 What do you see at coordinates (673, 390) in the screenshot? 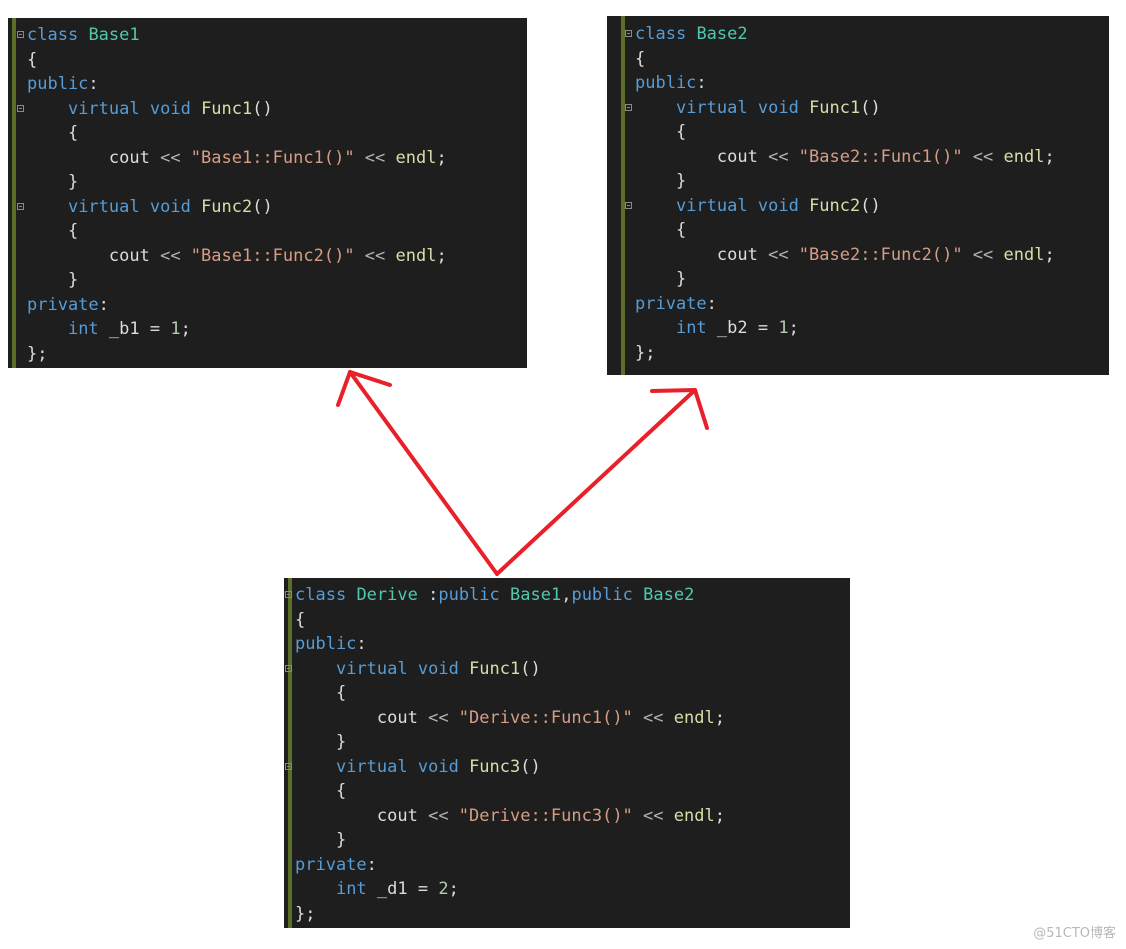
I see `arrow-to-base2-head-top` at bounding box center [673, 390].